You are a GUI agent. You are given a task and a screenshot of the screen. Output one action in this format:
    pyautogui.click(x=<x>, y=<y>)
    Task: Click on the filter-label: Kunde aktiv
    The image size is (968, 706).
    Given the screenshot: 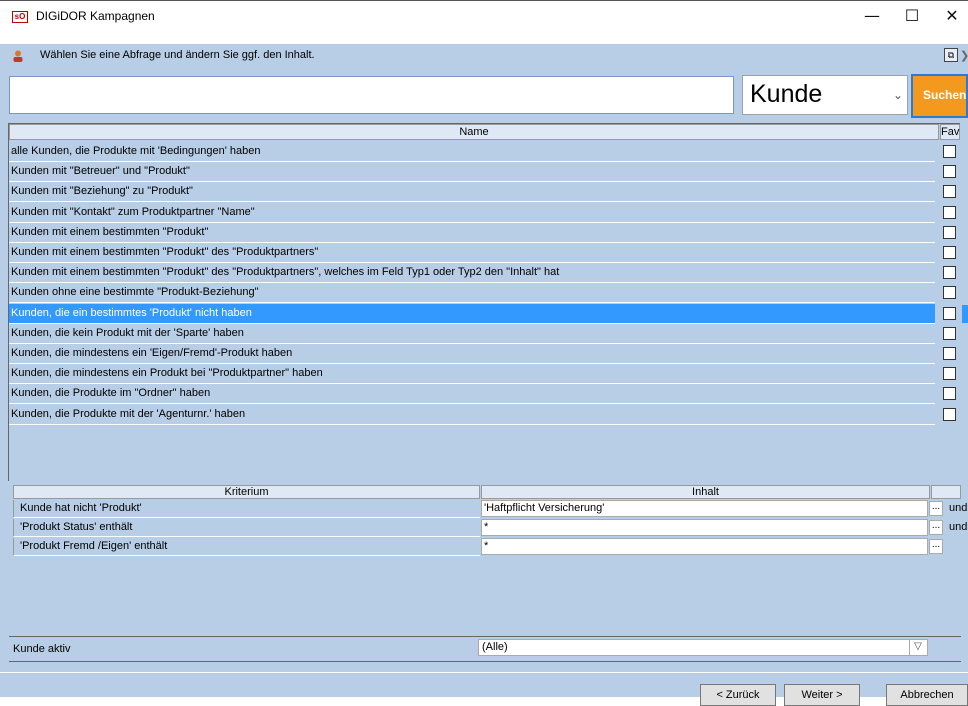 What is the action you would take?
    pyautogui.click(x=42, y=649)
    